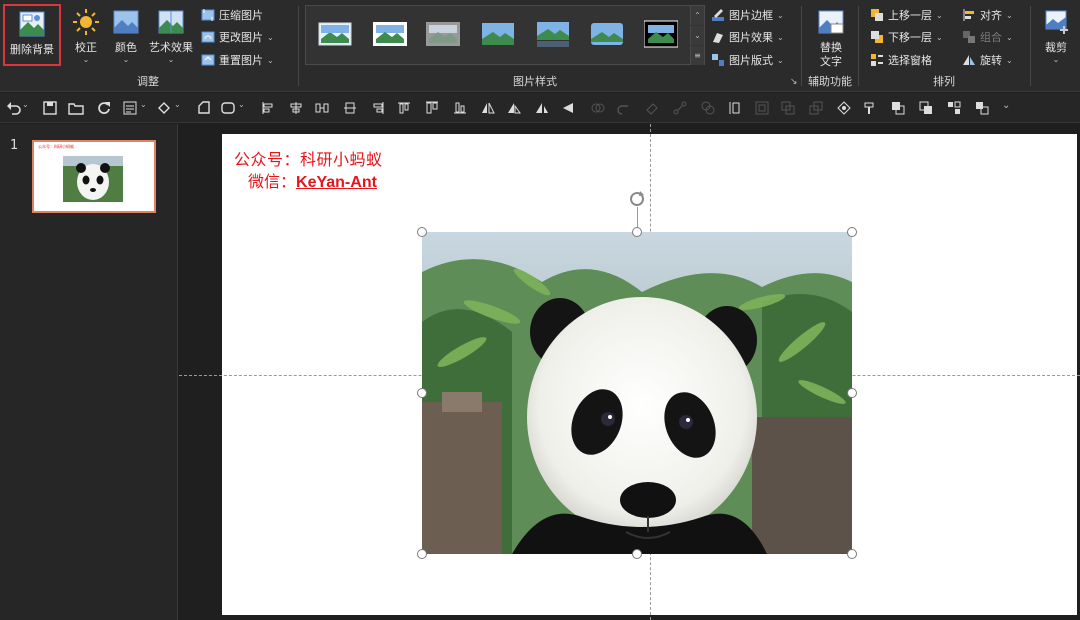 This screenshot has height=620, width=1080. What do you see at coordinates (747, 37) in the screenshot?
I see `picture-effects-button: 图片效果 ⌄` at bounding box center [747, 37].